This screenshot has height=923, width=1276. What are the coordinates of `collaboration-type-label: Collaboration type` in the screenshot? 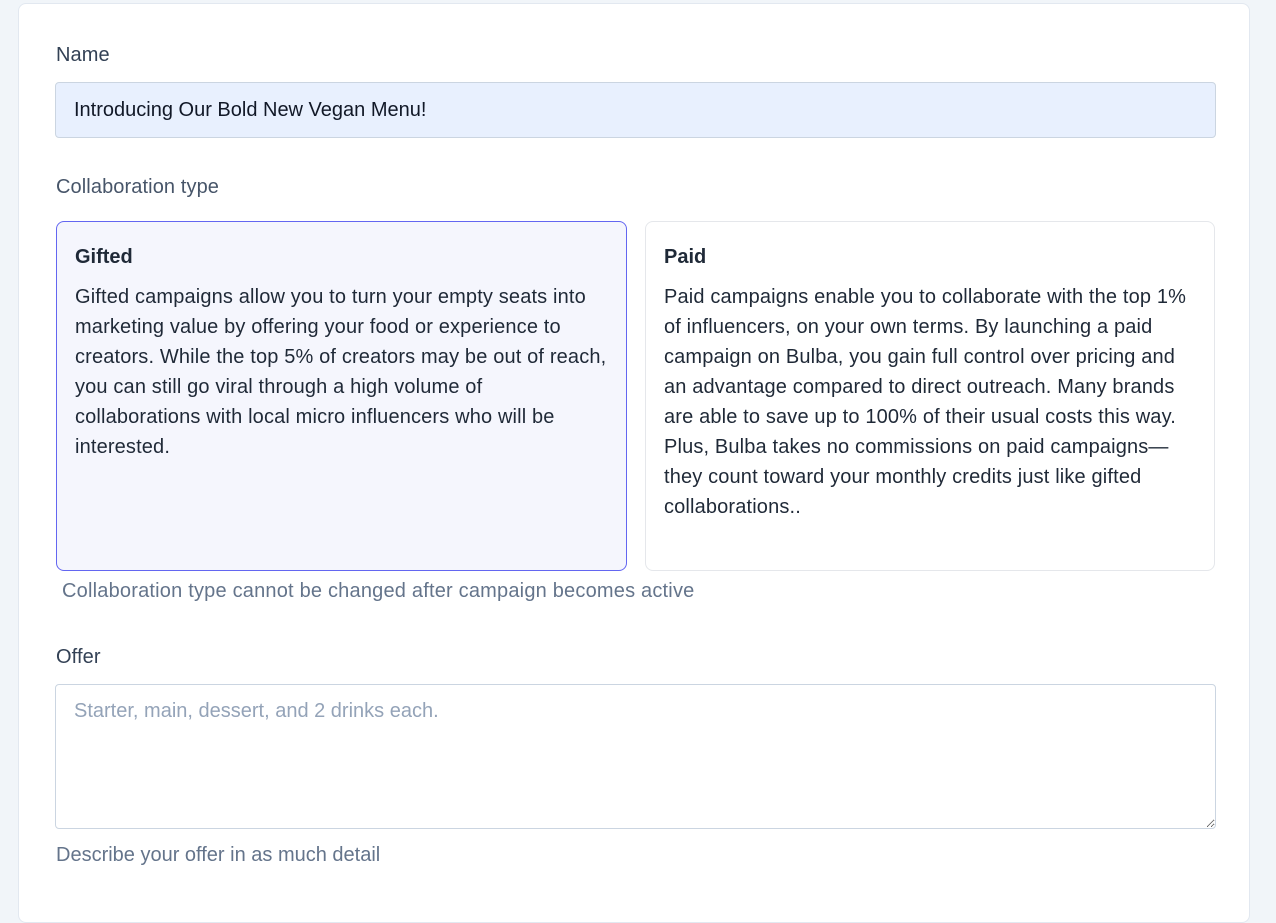 It's located at (138, 187).